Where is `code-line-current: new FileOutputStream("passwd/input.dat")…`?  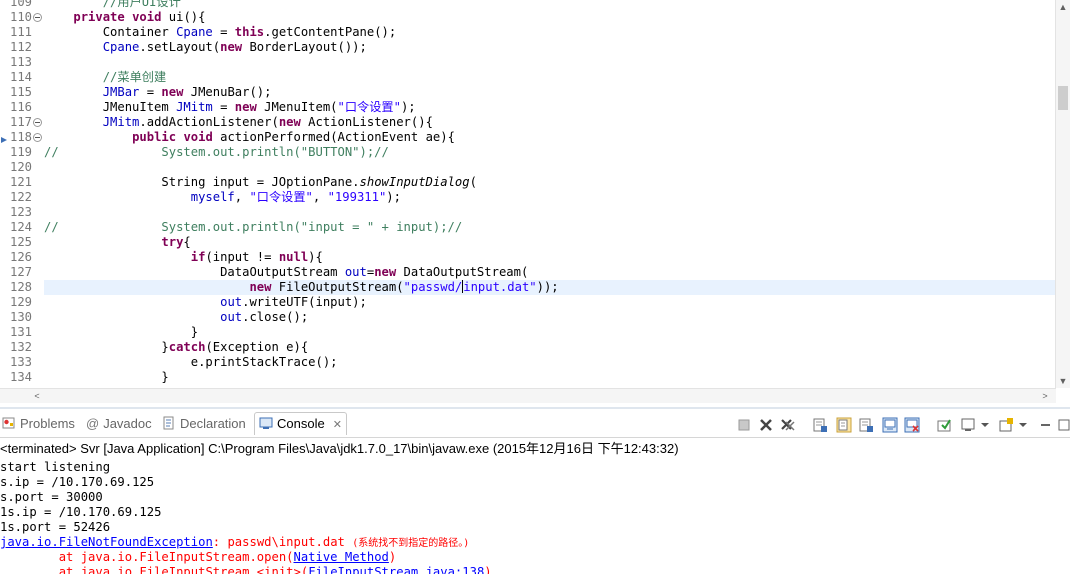 code-line-current: new FileOutputStream("passwd/input.dat")… is located at coordinates (550, 287).